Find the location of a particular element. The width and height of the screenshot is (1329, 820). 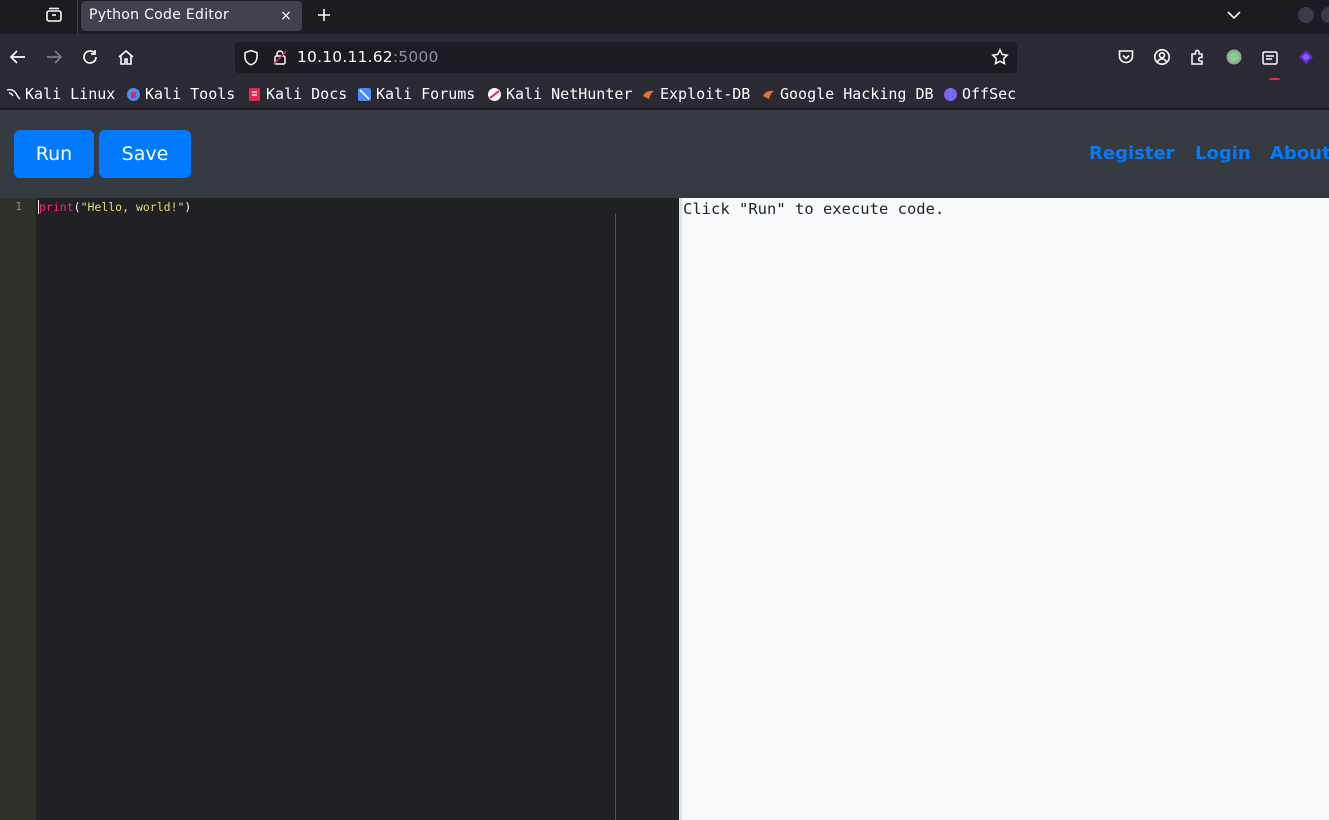

bookmark-label: Google Hacking DB is located at coordinates (857, 94).